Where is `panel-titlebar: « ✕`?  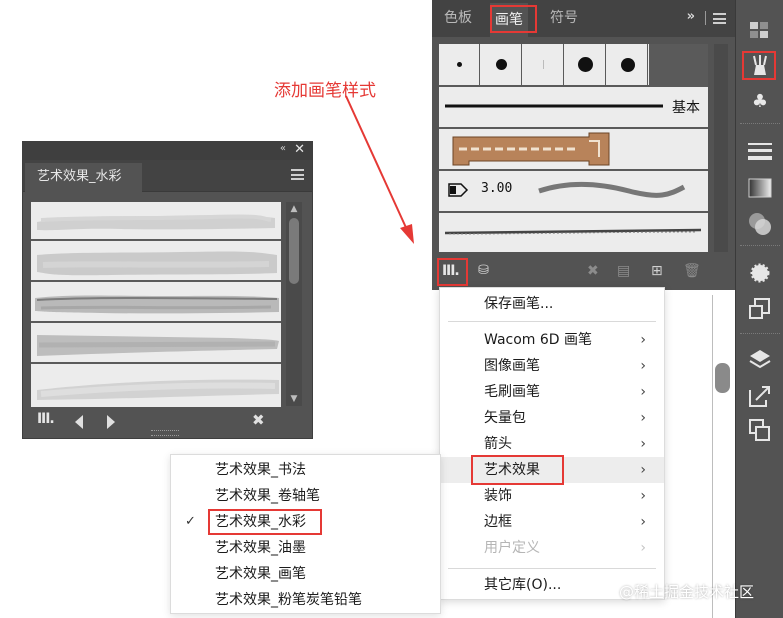
panel-titlebar: « ✕ is located at coordinates (167, 151).